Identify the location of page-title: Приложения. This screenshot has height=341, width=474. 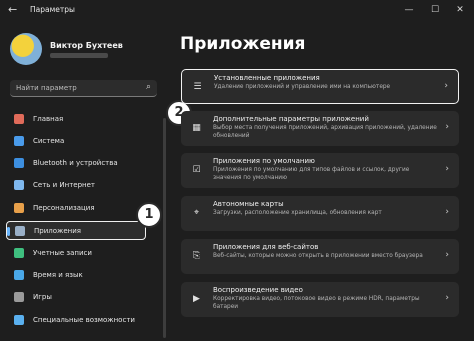
(243, 44).